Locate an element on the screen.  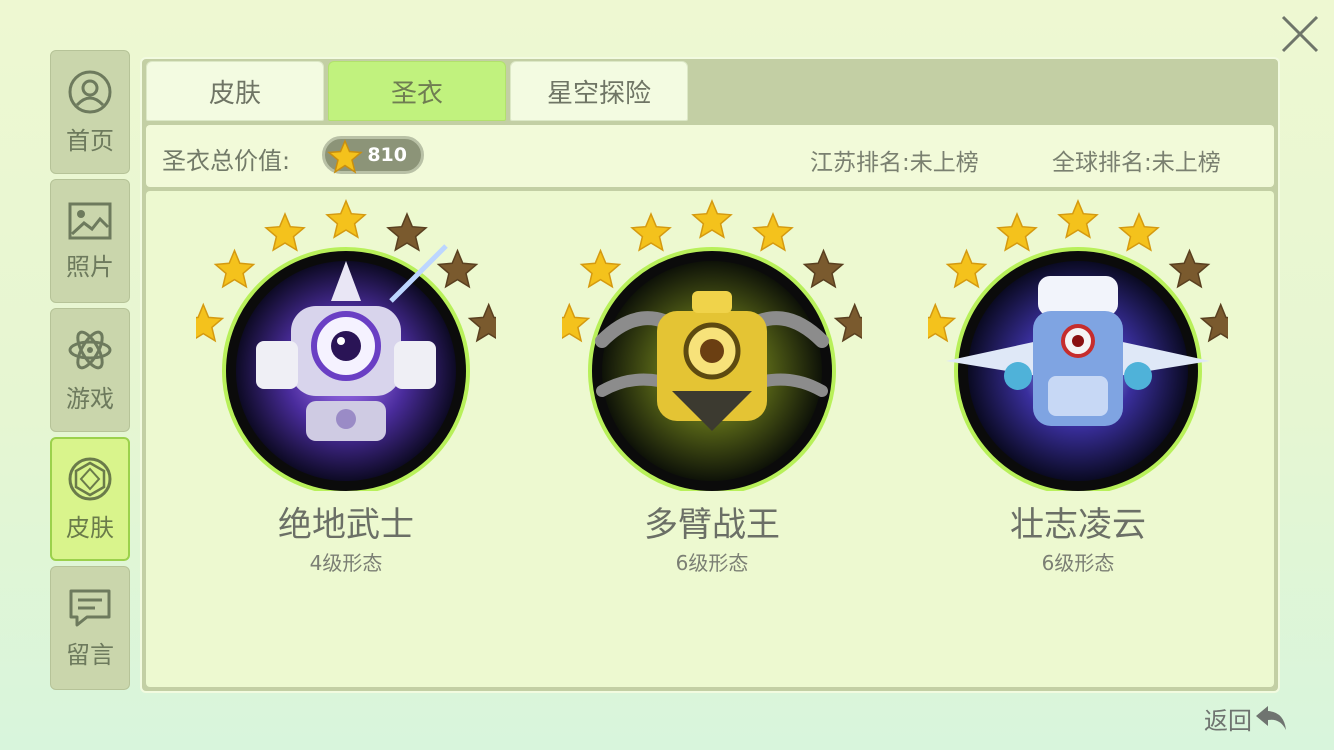
suit-card: 多臂战王 6级形态 is located at coordinates (712, 401).